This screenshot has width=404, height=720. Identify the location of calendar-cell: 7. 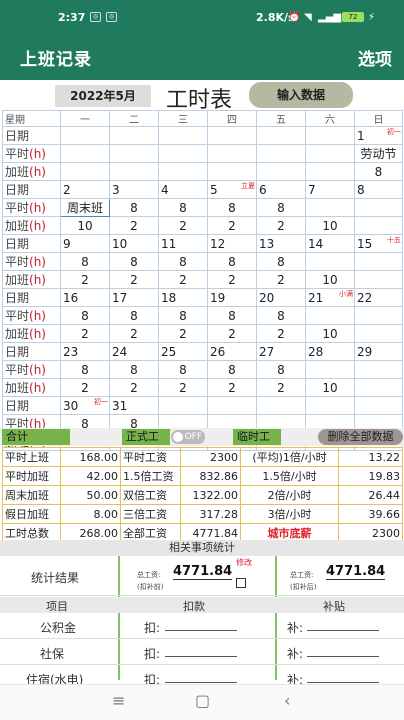
(330, 189).